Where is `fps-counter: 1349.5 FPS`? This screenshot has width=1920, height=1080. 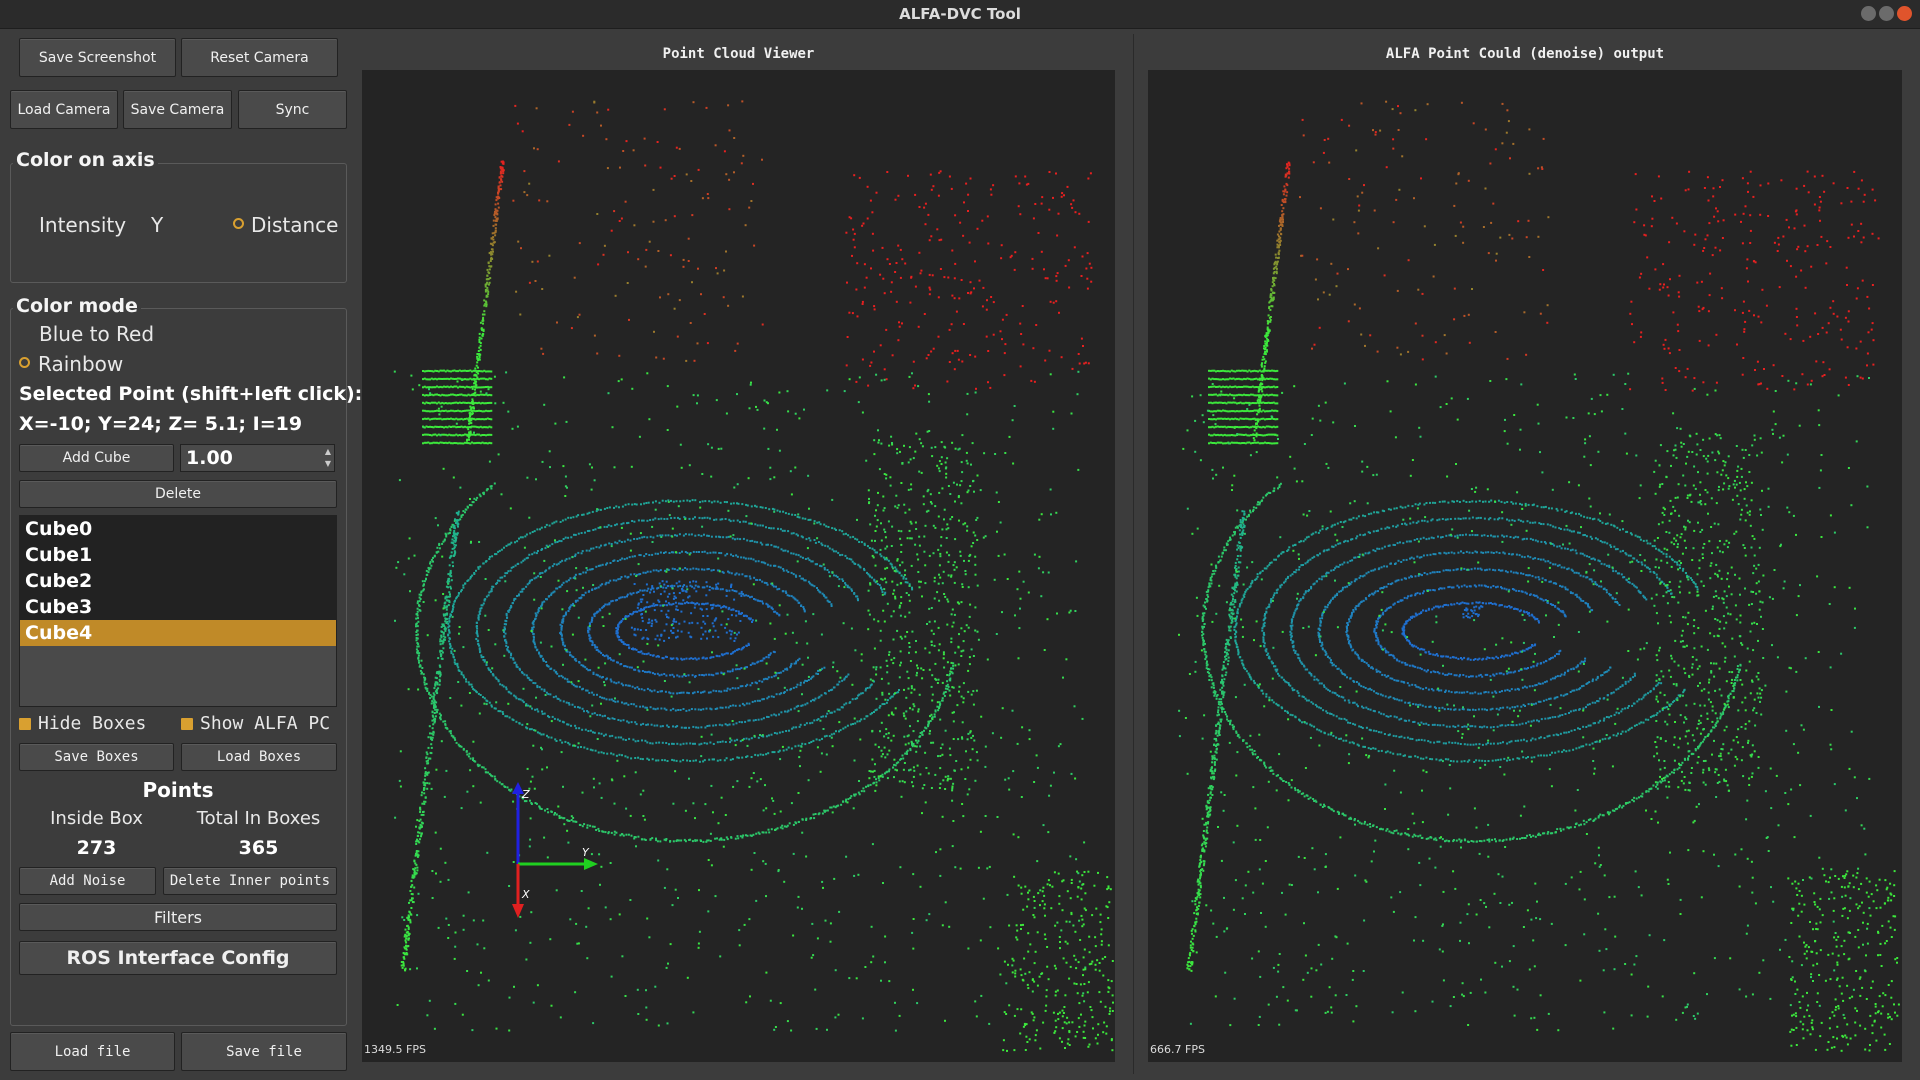 fps-counter: 1349.5 FPS is located at coordinates (395, 1049).